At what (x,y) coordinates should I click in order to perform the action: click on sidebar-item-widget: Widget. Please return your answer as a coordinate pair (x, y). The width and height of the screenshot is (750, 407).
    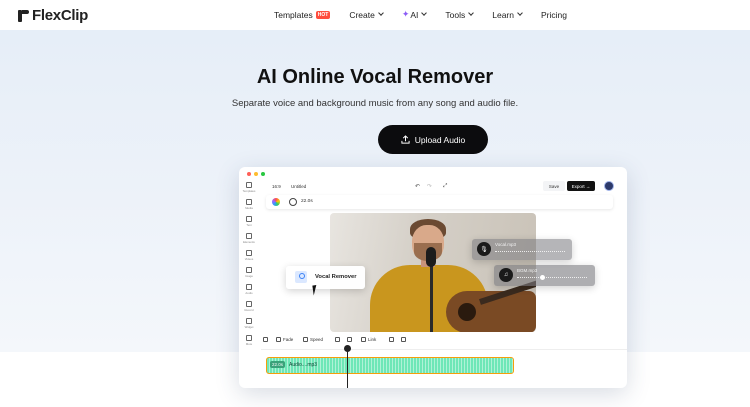
    Looking at the image, I should click on (249, 323).